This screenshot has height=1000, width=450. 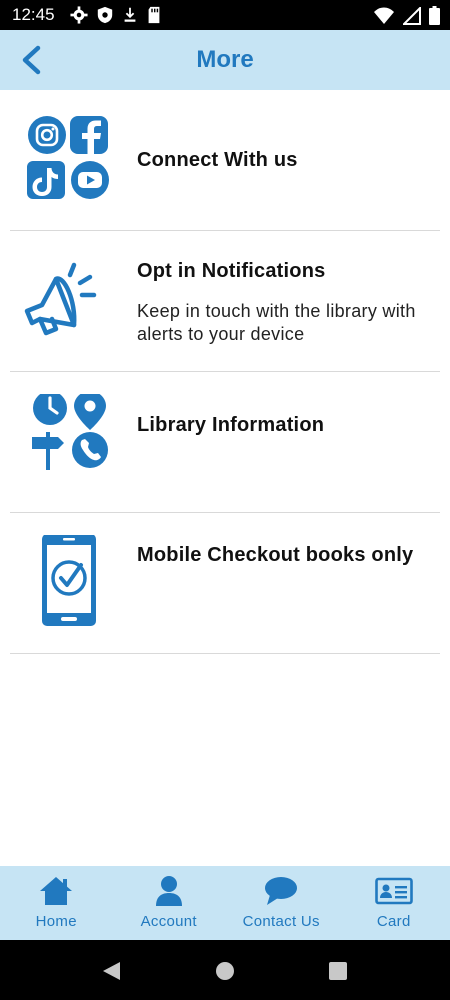 I want to click on settings-gear-icon, so click(x=79, y=15).